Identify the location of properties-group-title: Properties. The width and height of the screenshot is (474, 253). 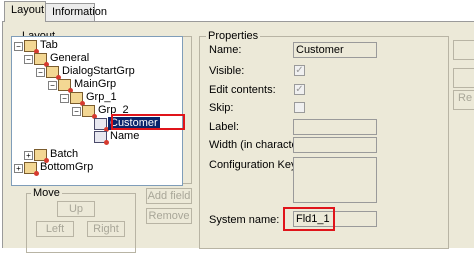
(233, 36).